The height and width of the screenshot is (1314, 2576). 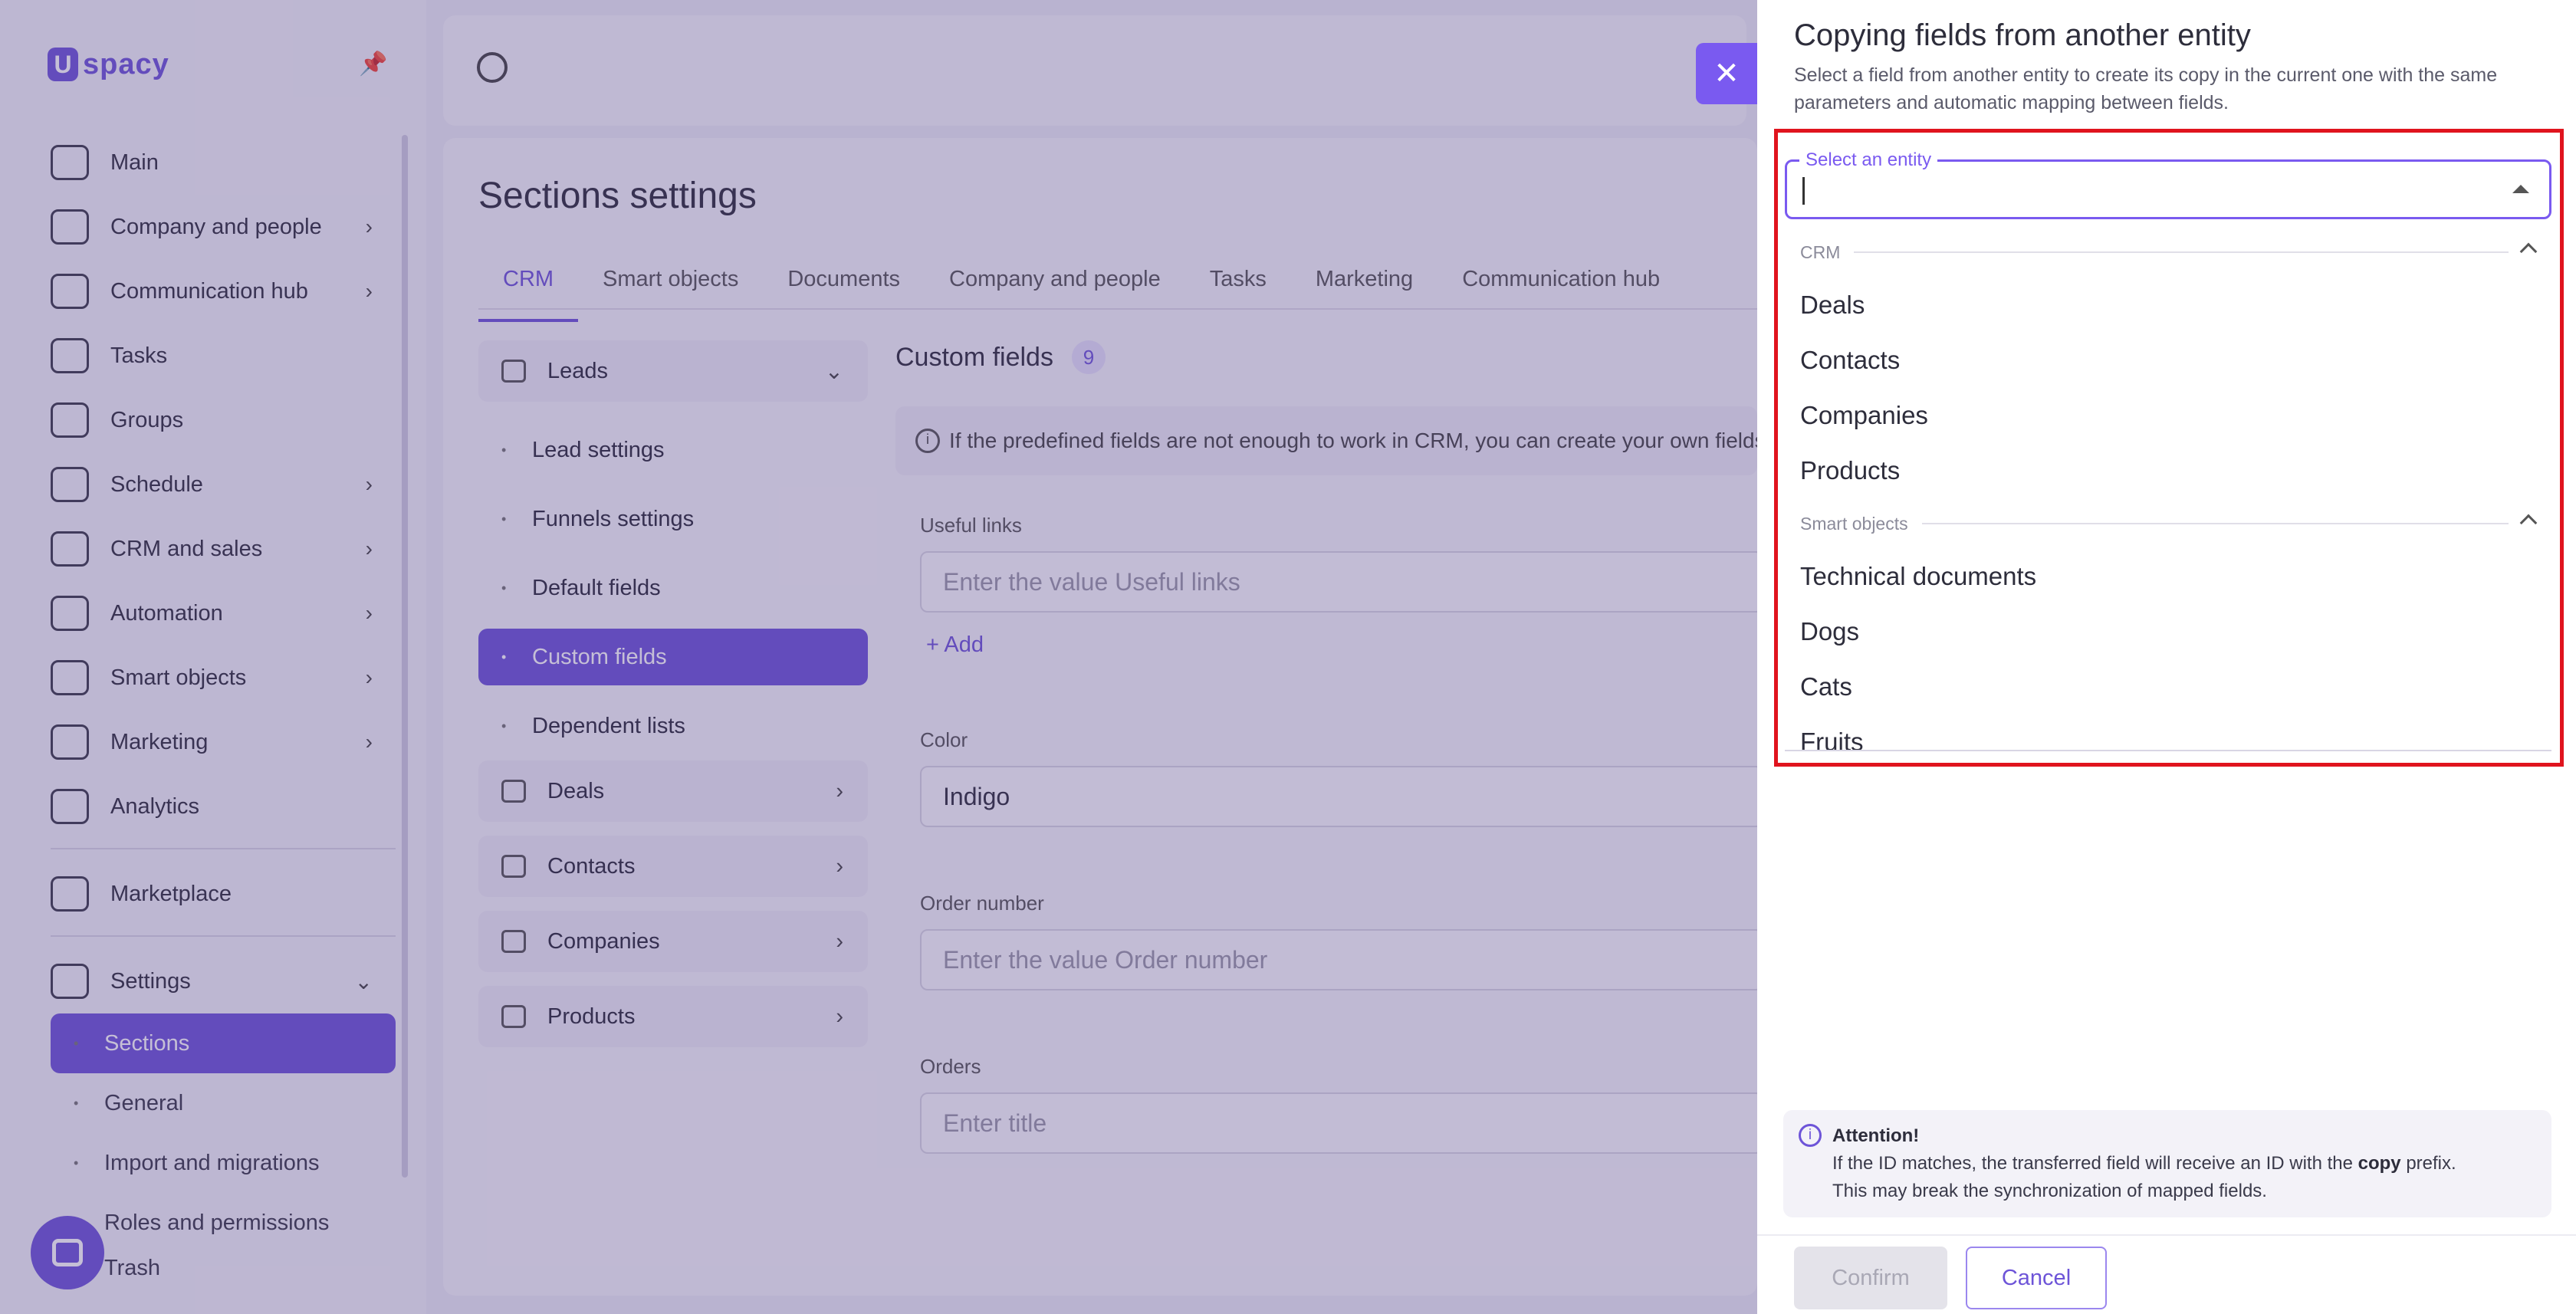 I want to click on dropdown-option: Cats, so click(x=2168, y=686).